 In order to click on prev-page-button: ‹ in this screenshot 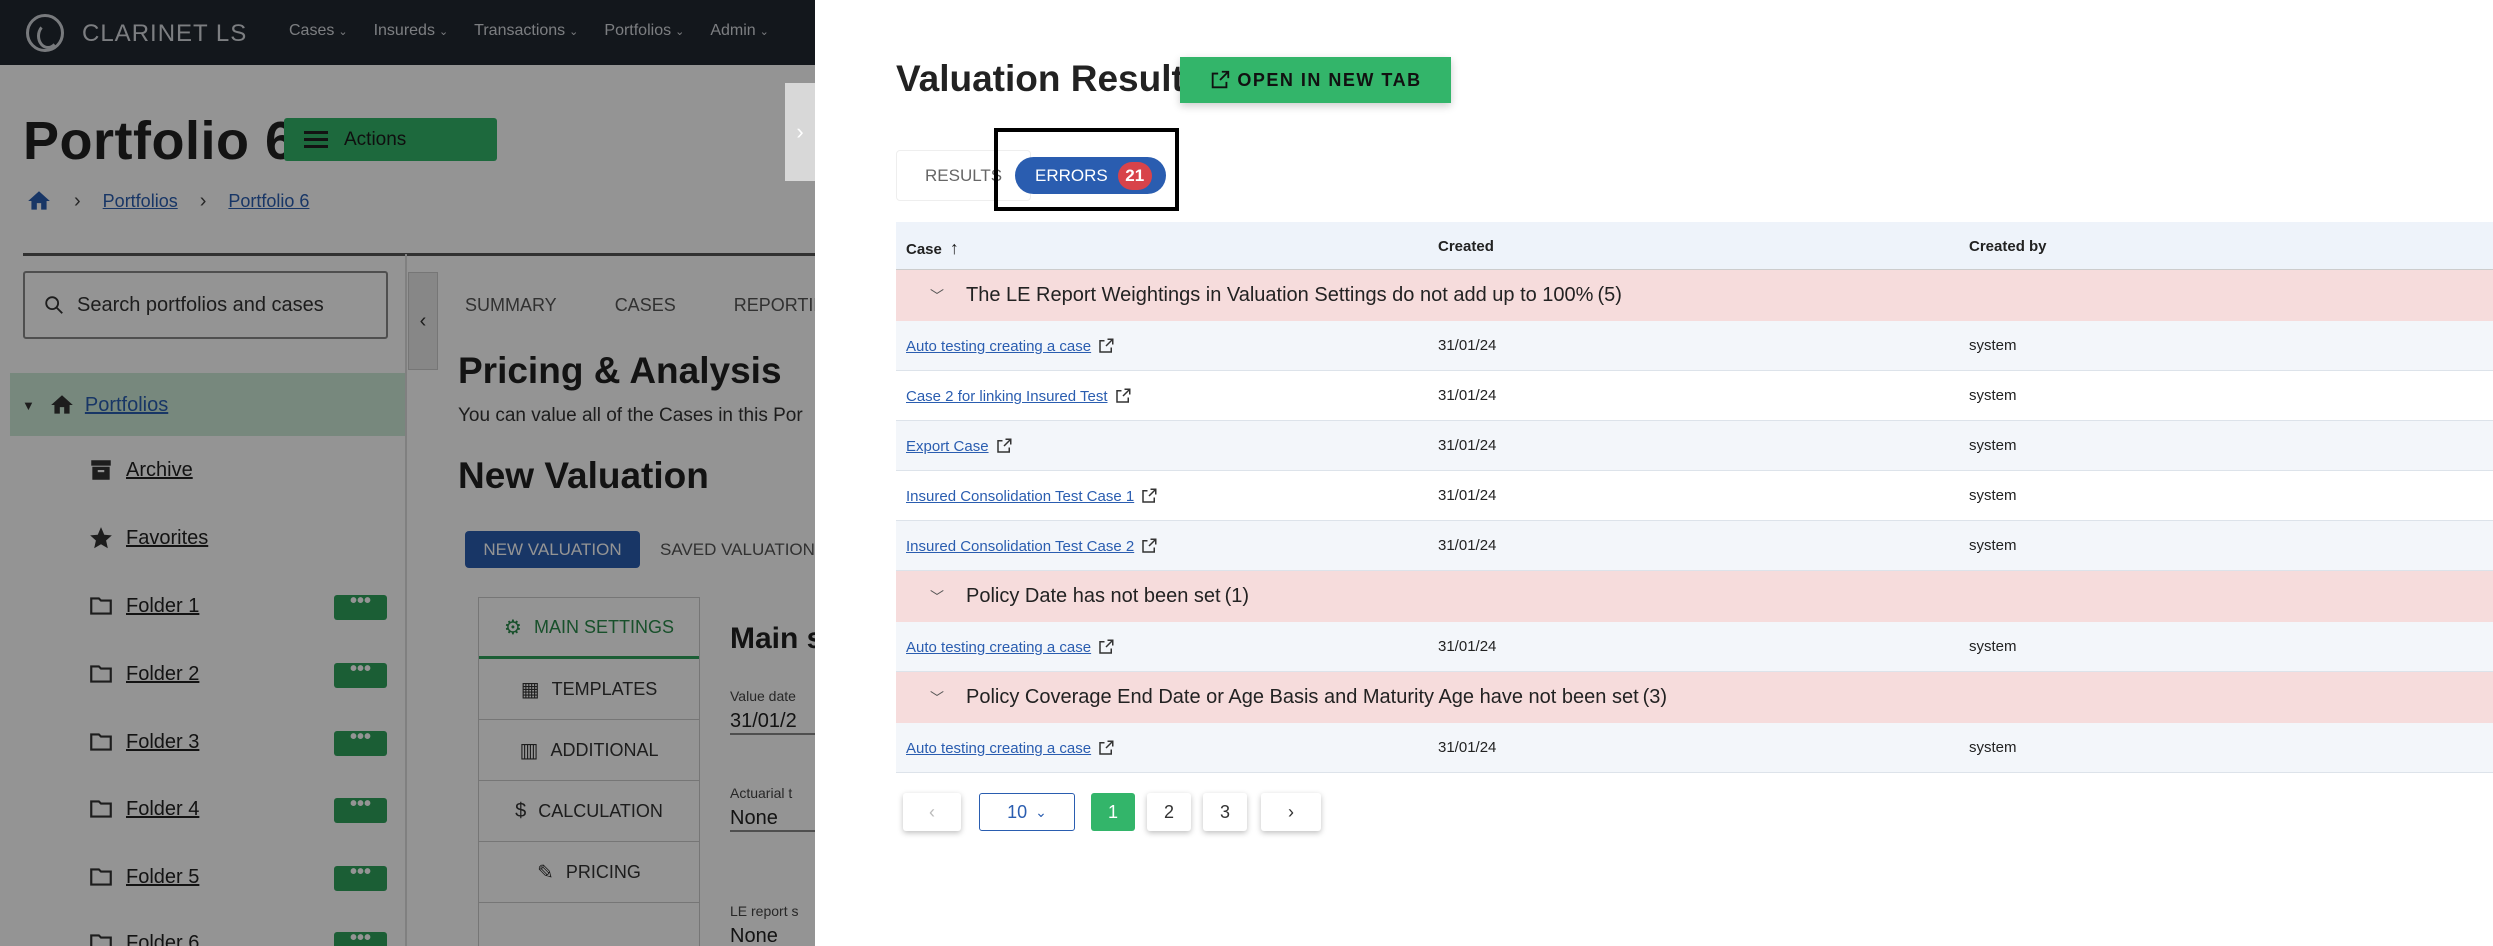, I will do `click(932, 812)`.